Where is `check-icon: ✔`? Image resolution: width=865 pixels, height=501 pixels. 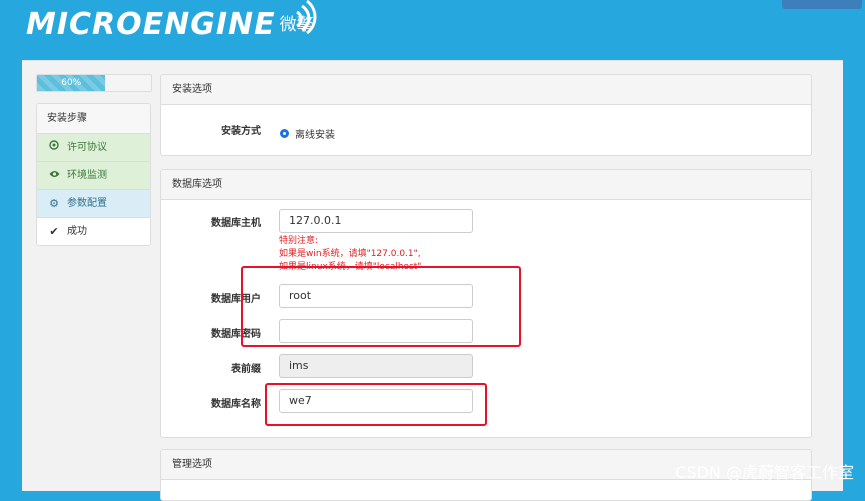 check-icon: ✔ is located at coordinates (54, 231).